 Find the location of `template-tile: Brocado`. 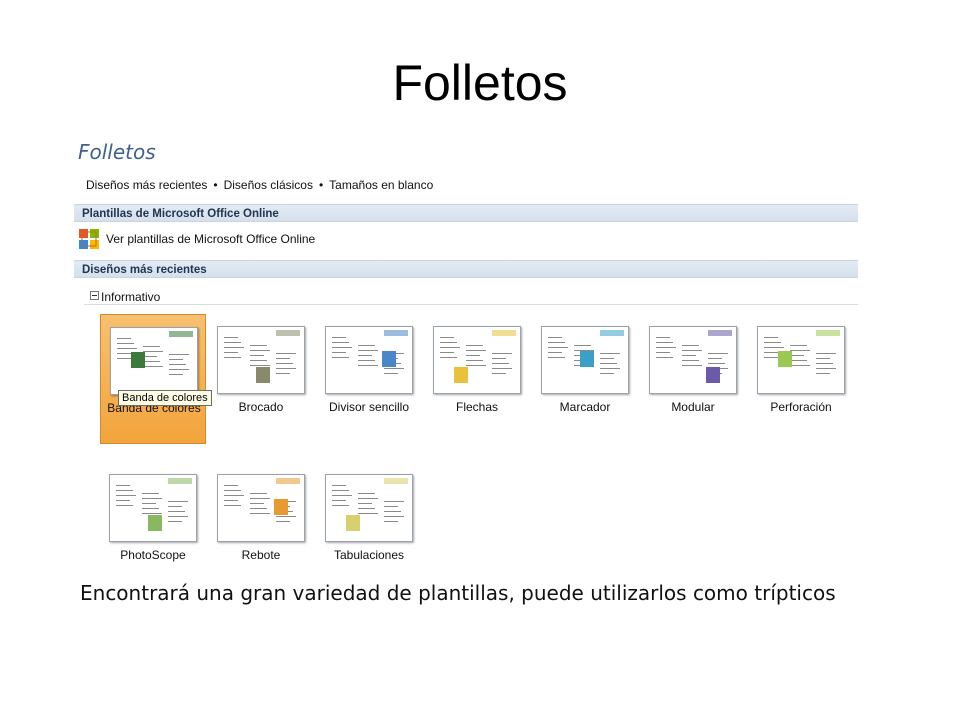

template-tile: Brocado is located at coordinates (261, 379).